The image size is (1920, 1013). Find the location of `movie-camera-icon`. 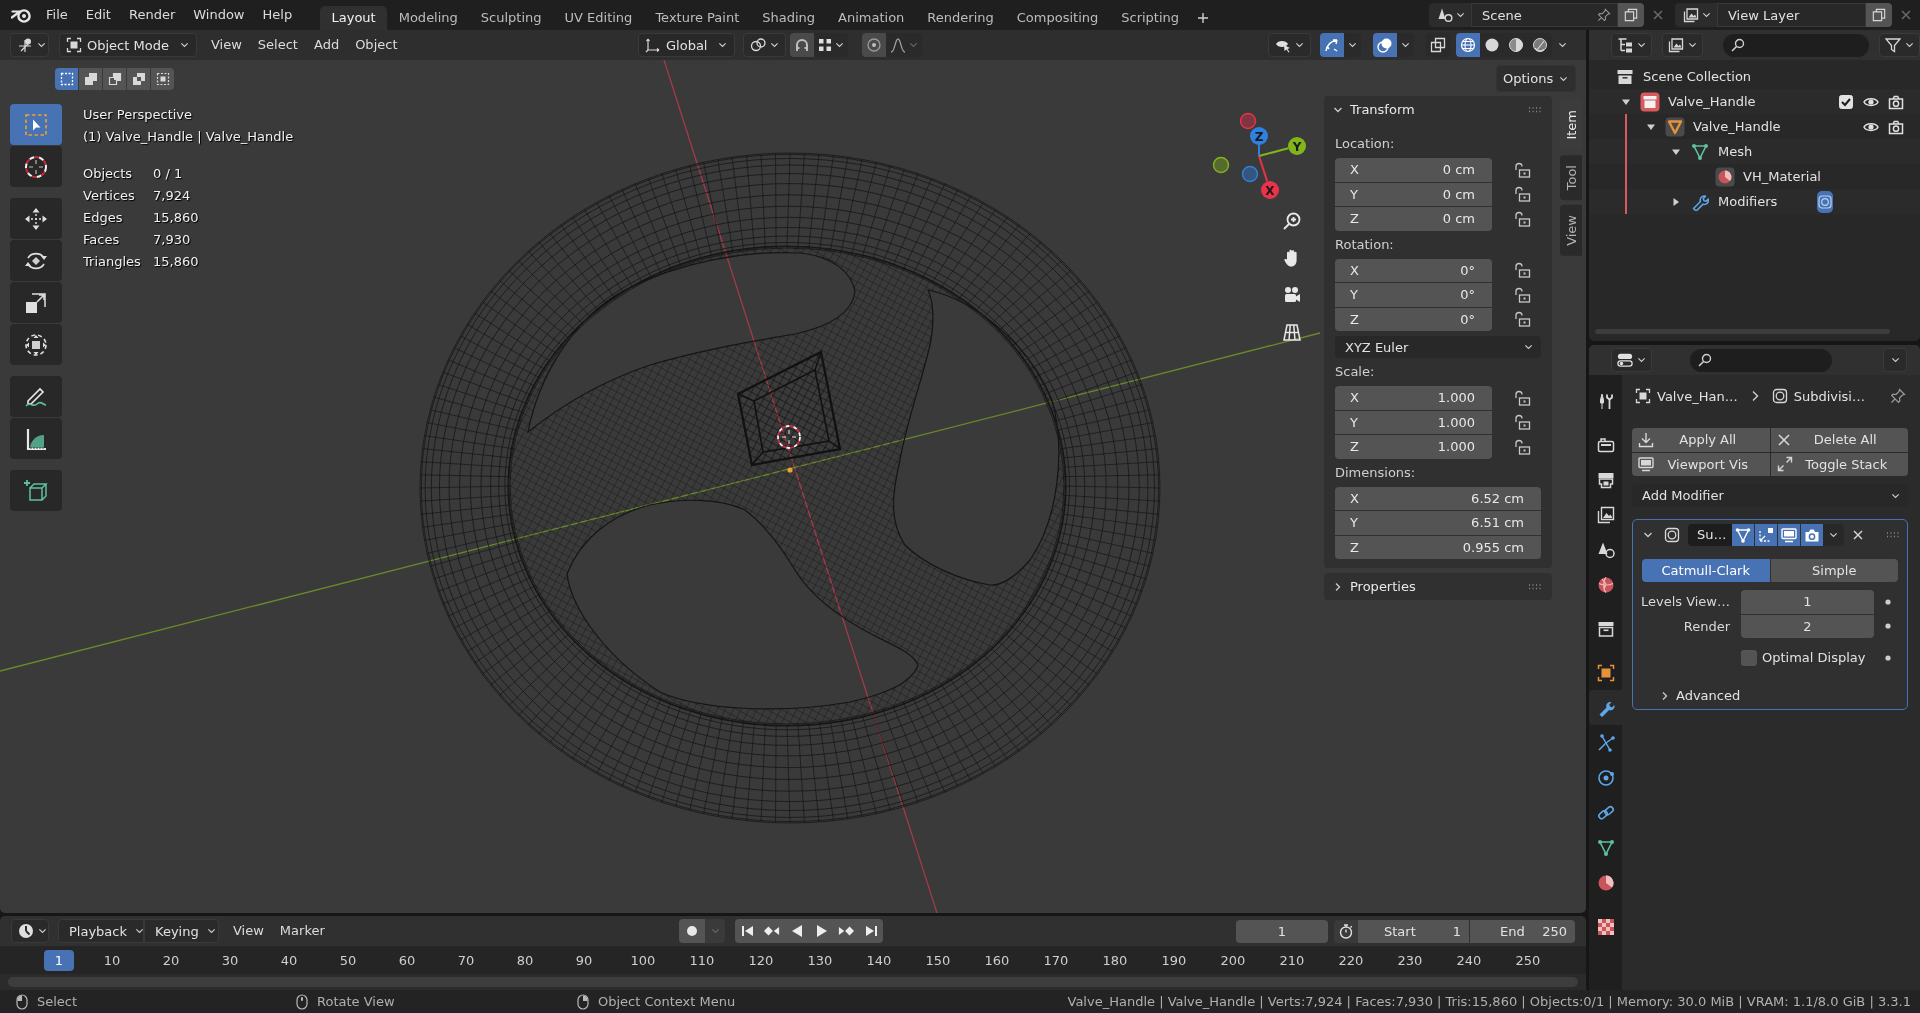

movie-camera-icon is located at coordinates (1292, 295).